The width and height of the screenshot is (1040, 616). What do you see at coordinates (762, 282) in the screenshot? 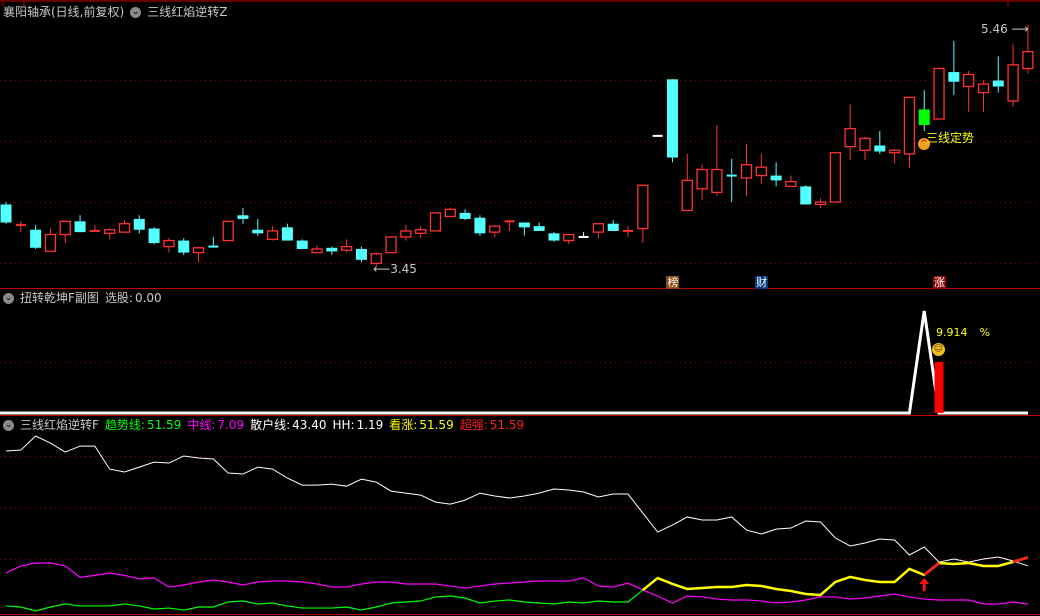
I see `event-badge: 财` at bounding box center [762, 282].